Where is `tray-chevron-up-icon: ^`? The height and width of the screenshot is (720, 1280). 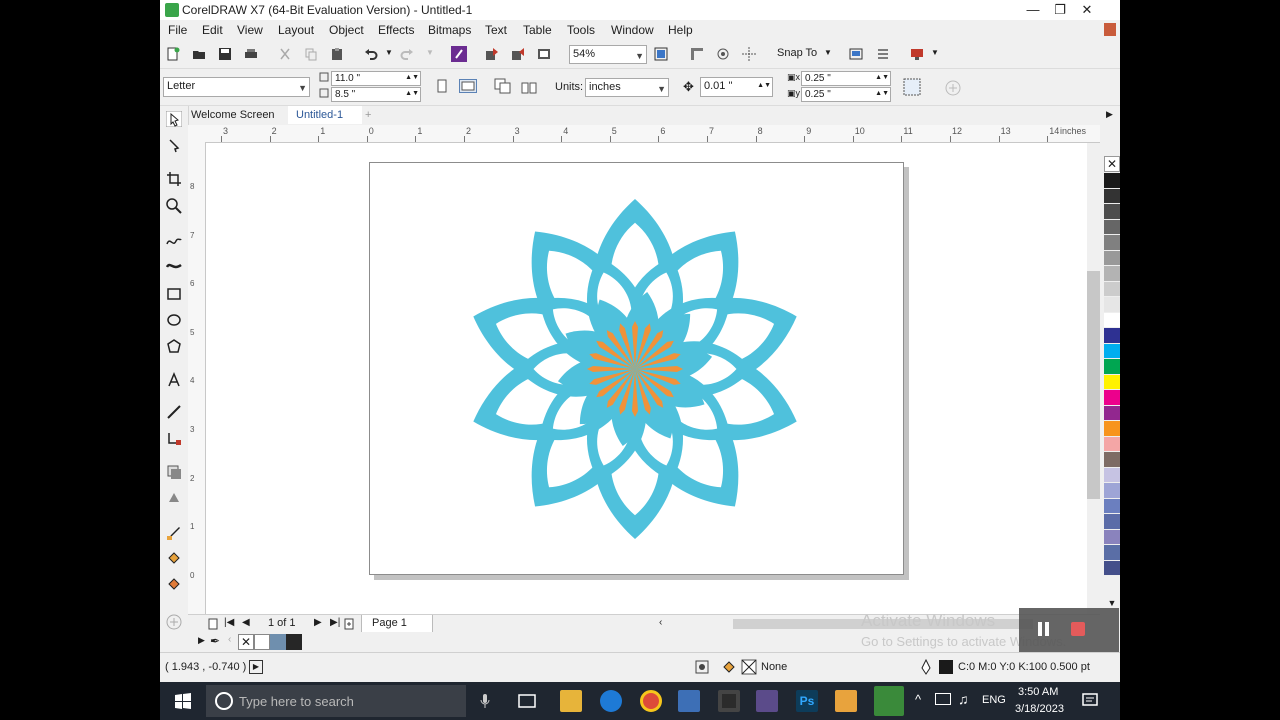 tray-chevron-up-icon: ^ is located at coordinates (918, 699).